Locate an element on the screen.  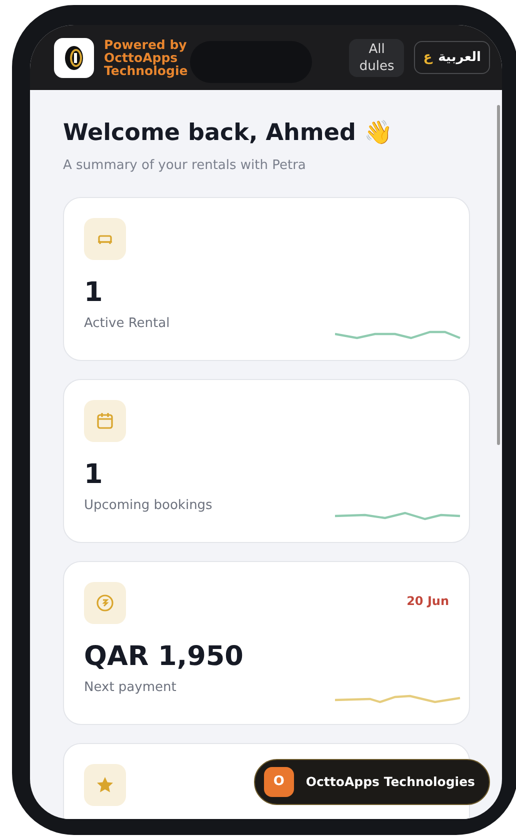
all-modules-button: All dules is located at coordinates (376, 57).